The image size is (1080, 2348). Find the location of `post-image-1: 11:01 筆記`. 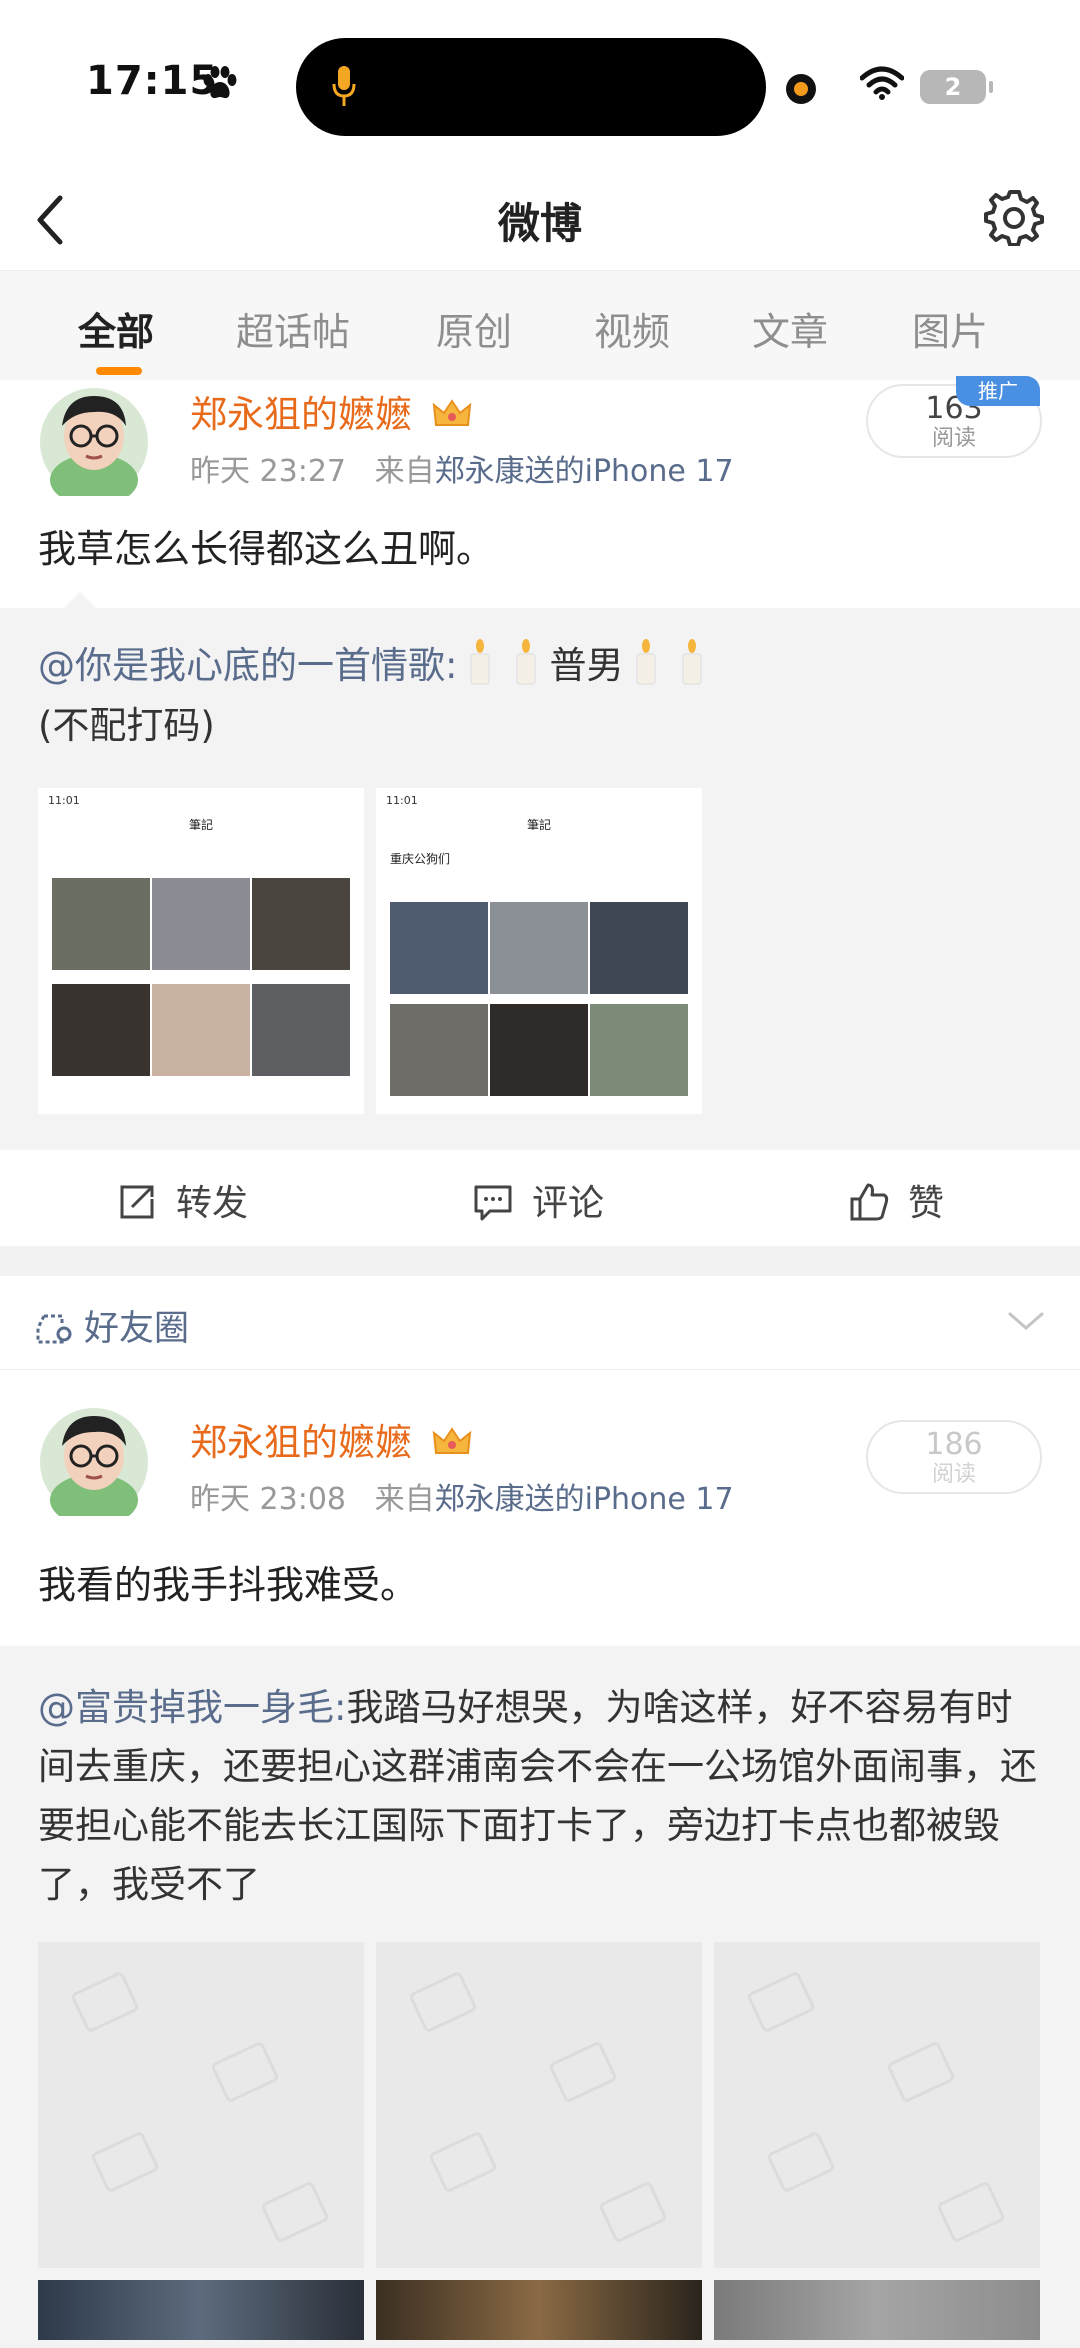

post-image-1: 11:01 筆記 is located at coordinates (201, 951).